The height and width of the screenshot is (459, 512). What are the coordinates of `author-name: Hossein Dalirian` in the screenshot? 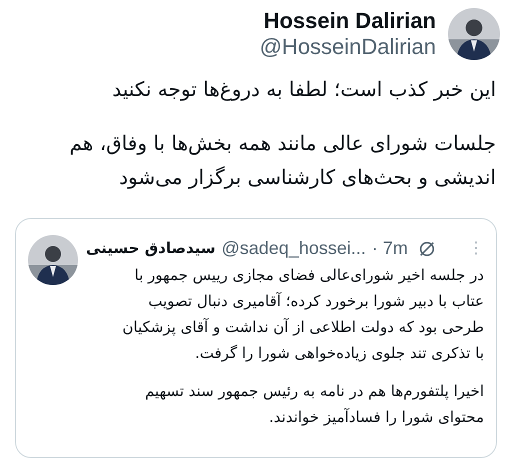 It's located at (350, 21).